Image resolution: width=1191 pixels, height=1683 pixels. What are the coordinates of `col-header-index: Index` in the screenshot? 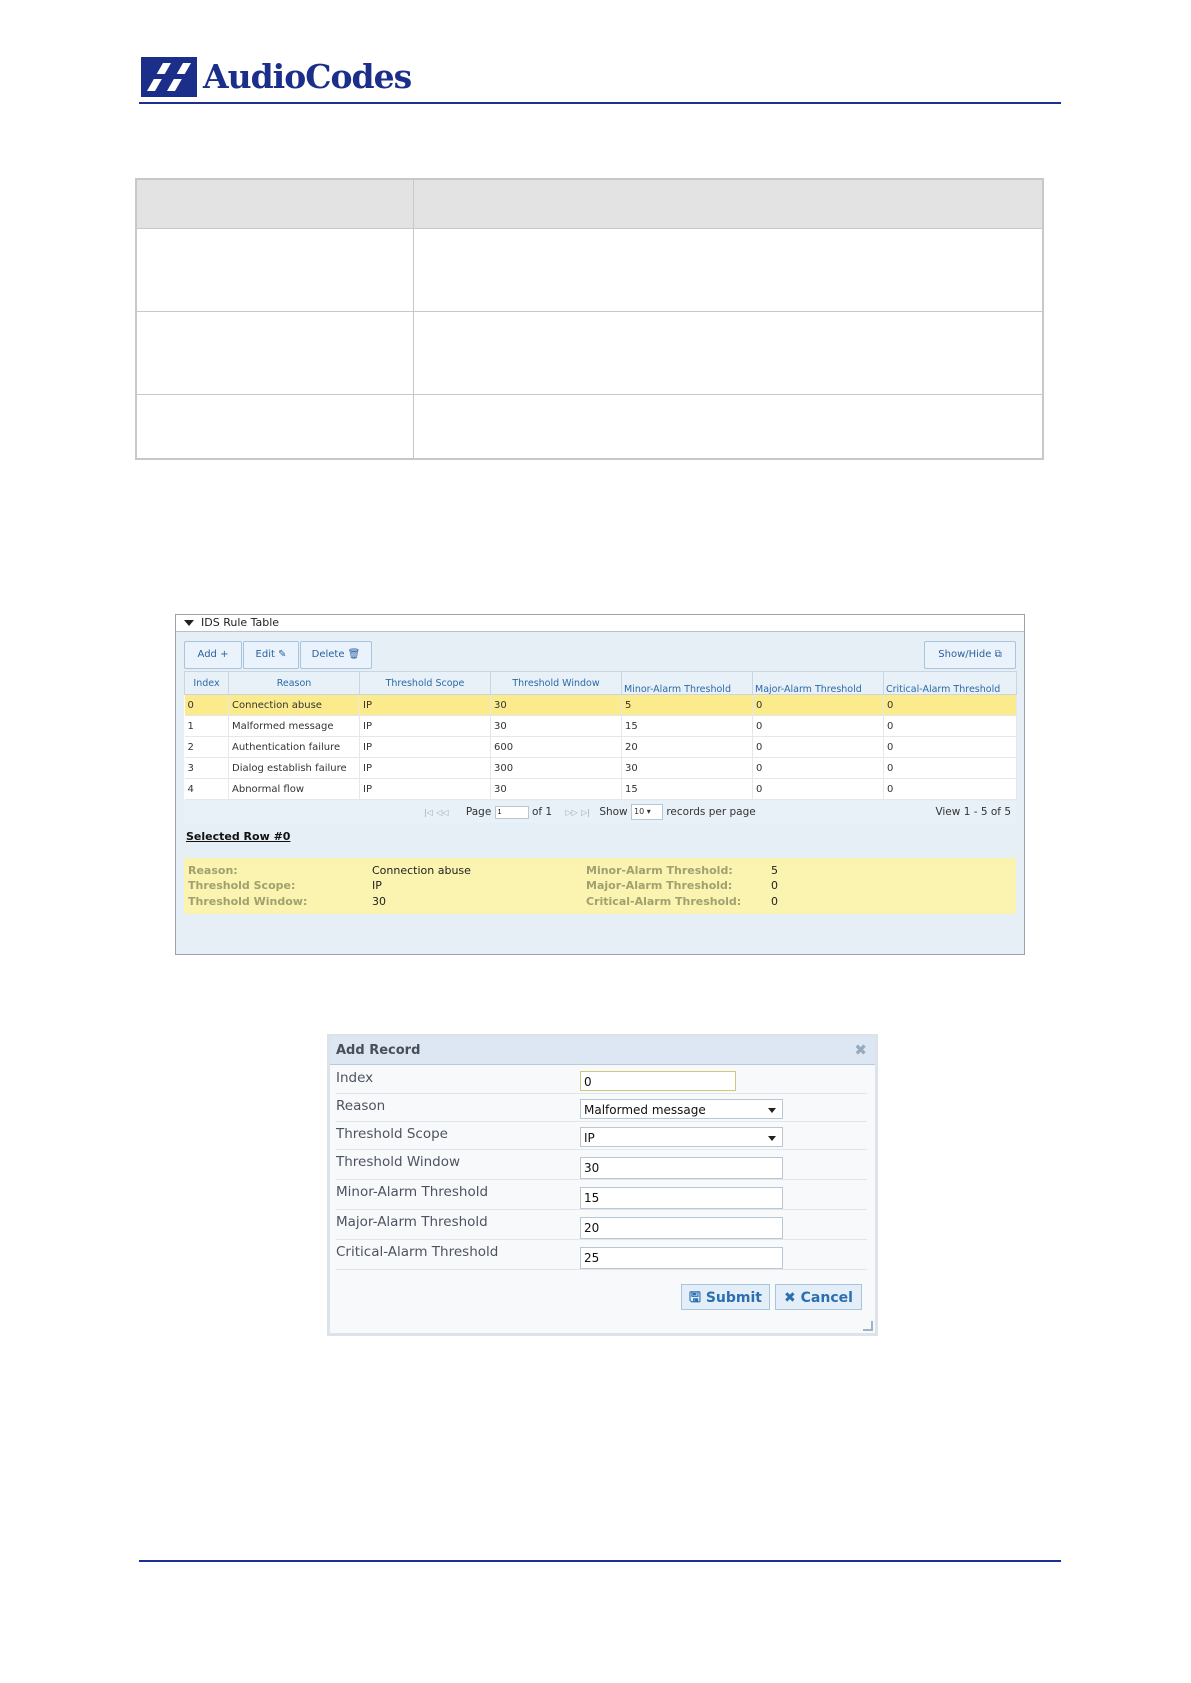 It's located at (206, 683).